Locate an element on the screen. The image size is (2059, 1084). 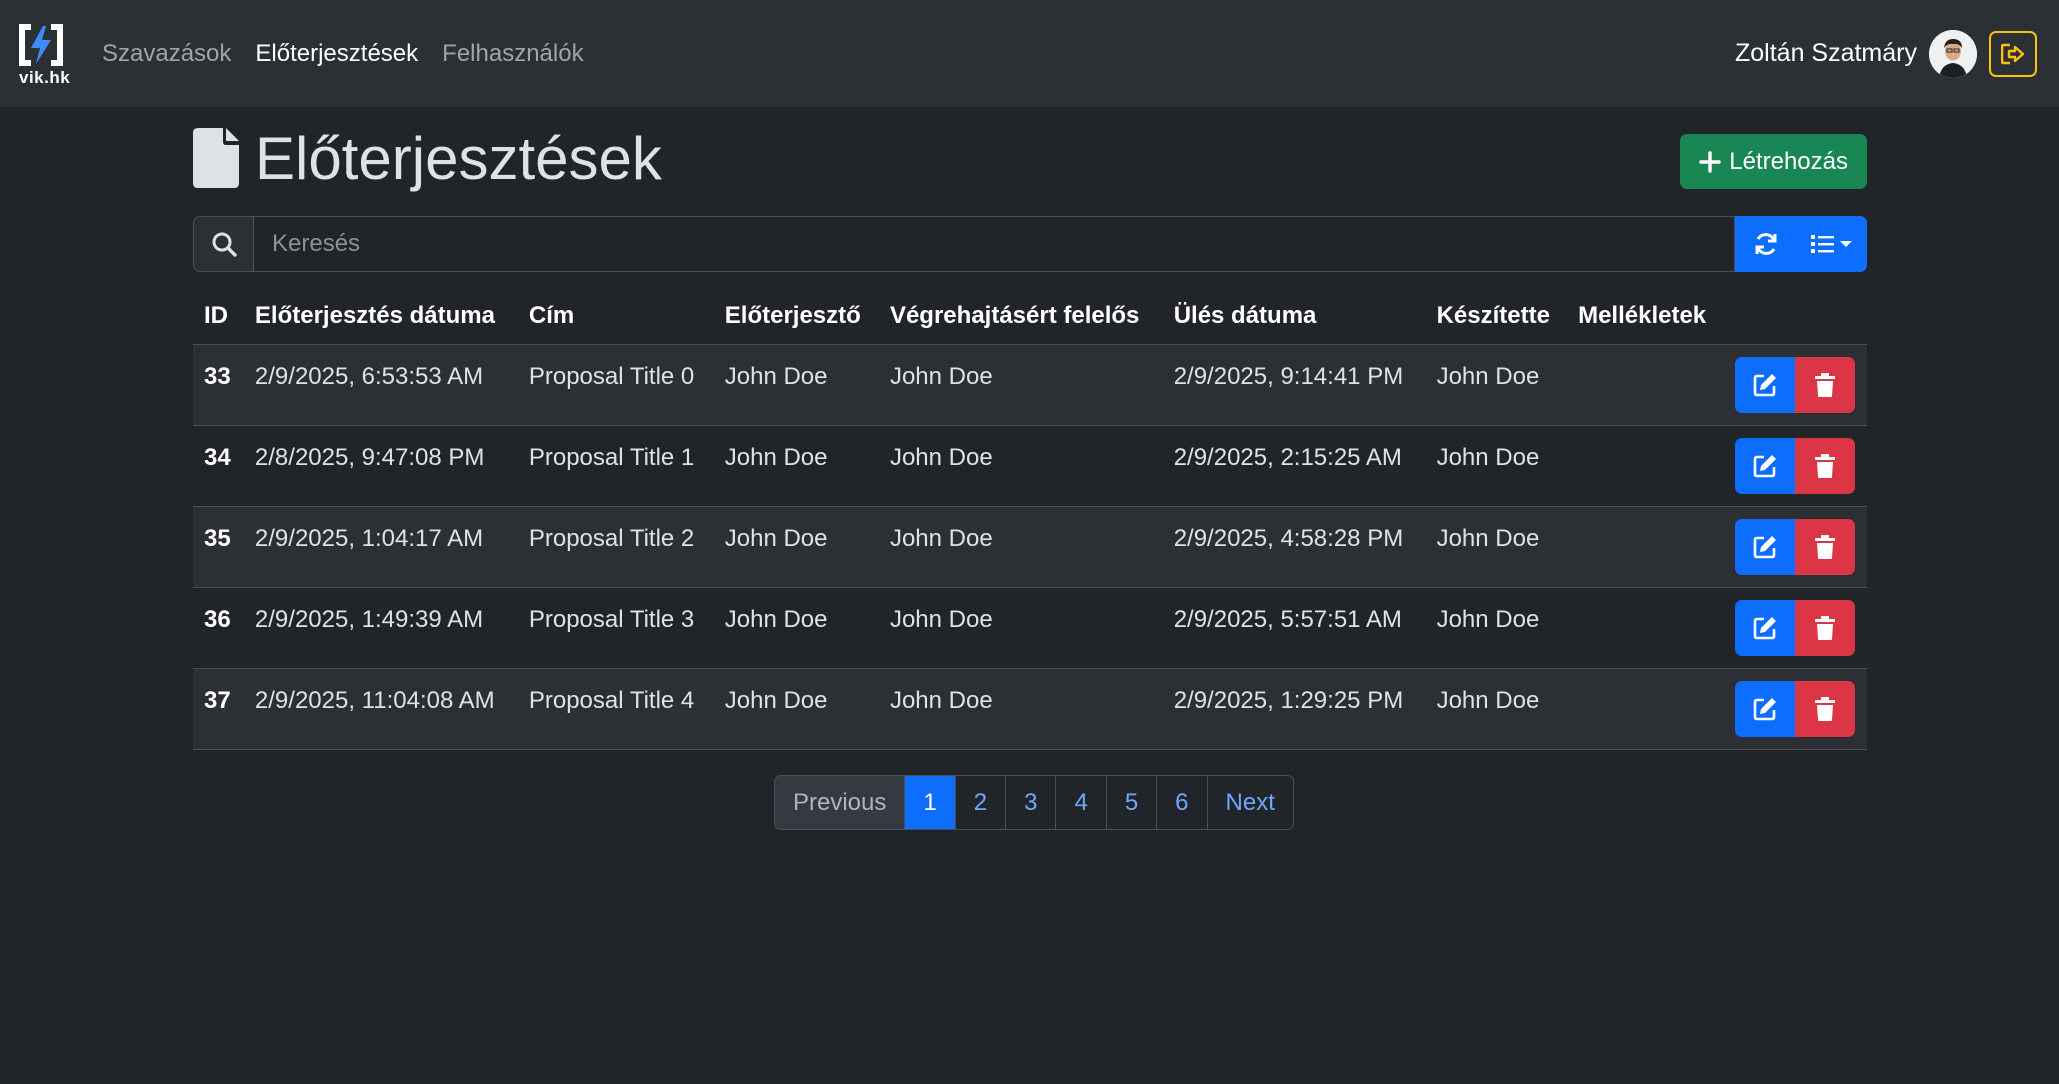
cell-date: 2/8/2025, 9:47:08 PM is located at coordinates (380, 466).